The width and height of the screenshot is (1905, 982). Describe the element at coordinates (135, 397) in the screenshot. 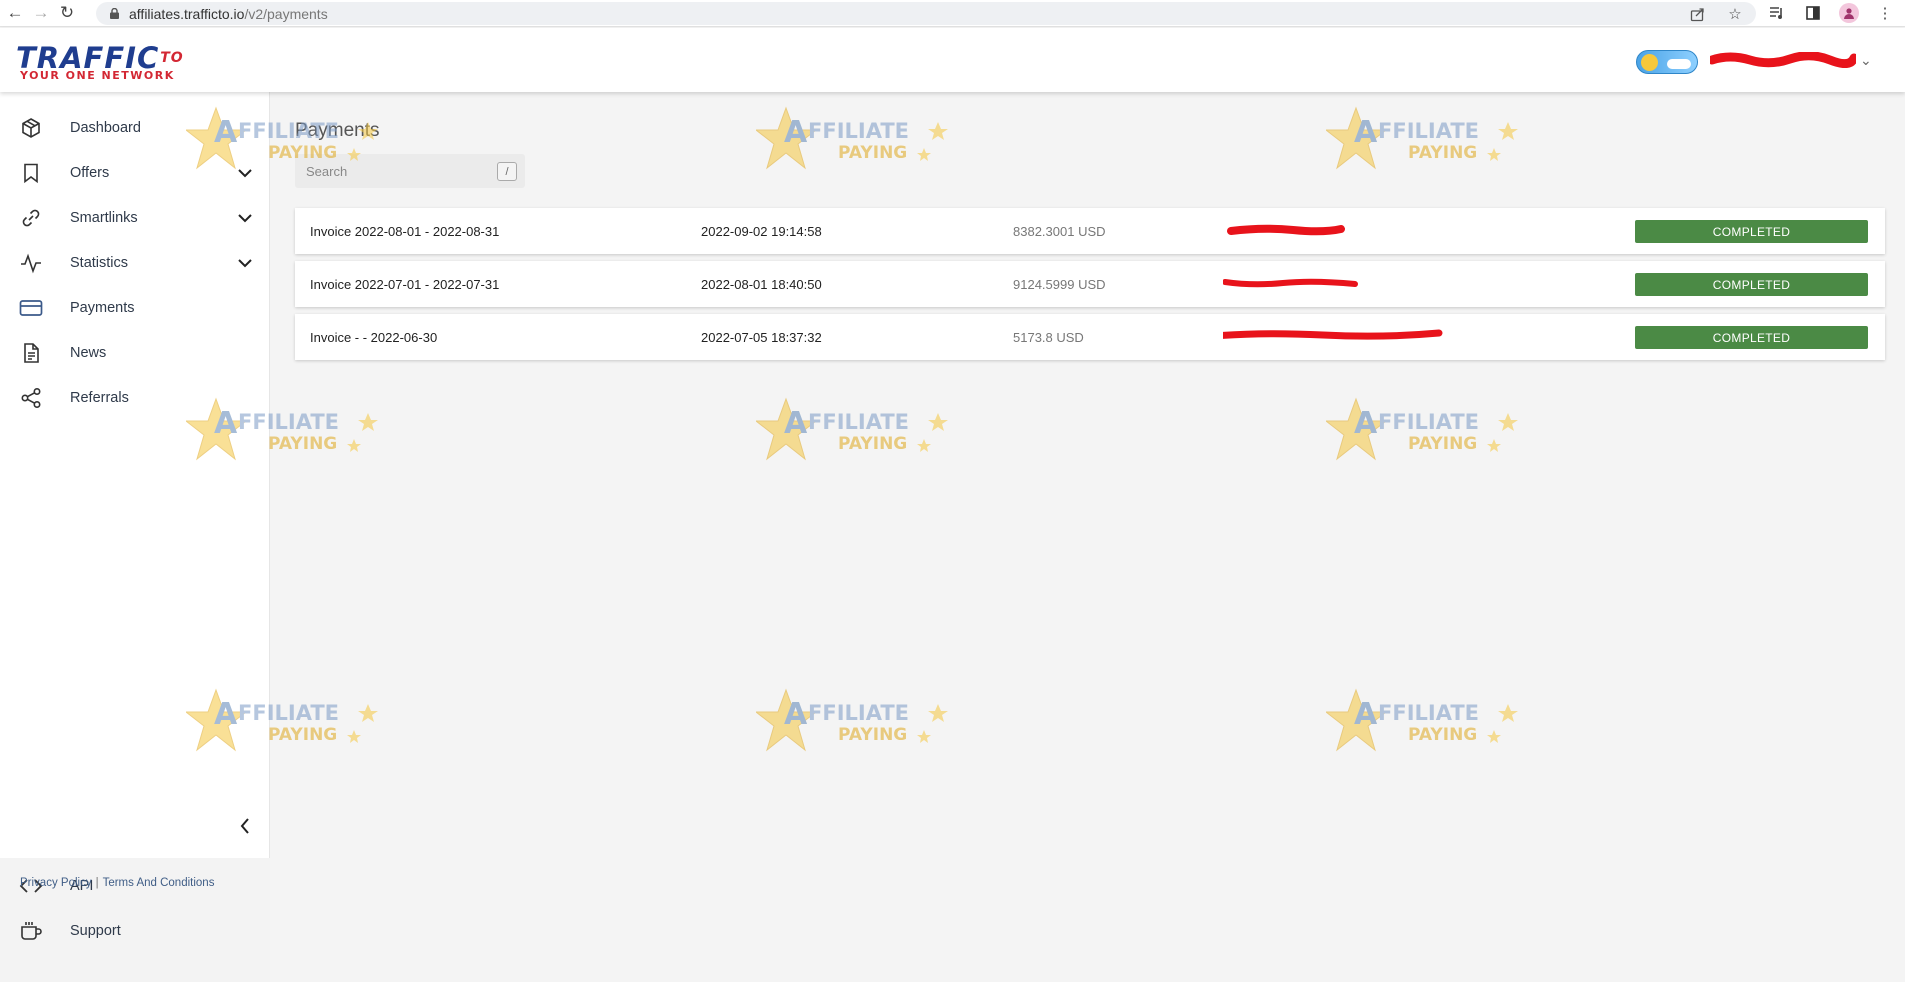

I see `sidebar-item-referrals: Referrals` at that location.